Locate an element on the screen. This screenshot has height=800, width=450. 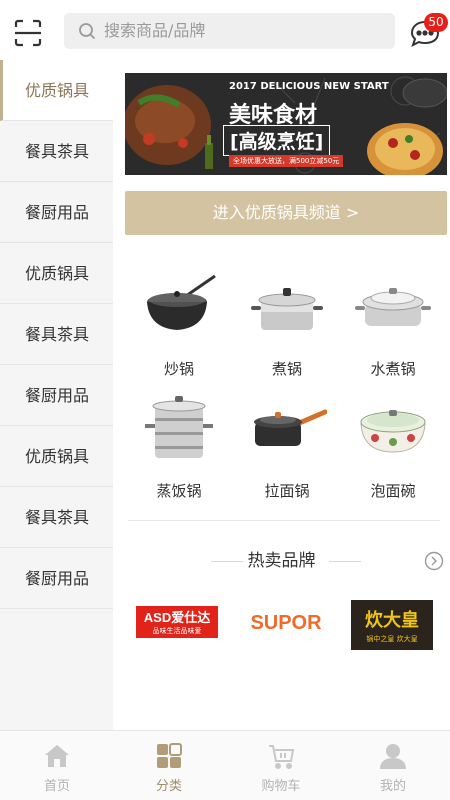
product-name: 泡面碗 is located at coordinates (393, 491).